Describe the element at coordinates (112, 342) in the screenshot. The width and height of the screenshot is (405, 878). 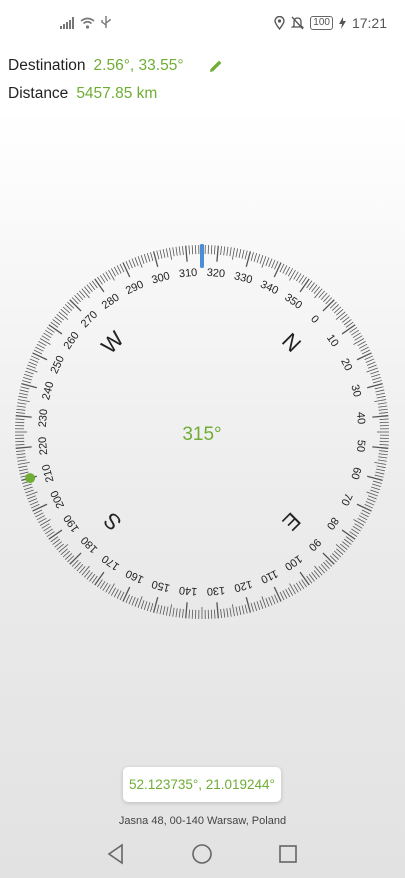
I see `cardinal-w: W` at that location.